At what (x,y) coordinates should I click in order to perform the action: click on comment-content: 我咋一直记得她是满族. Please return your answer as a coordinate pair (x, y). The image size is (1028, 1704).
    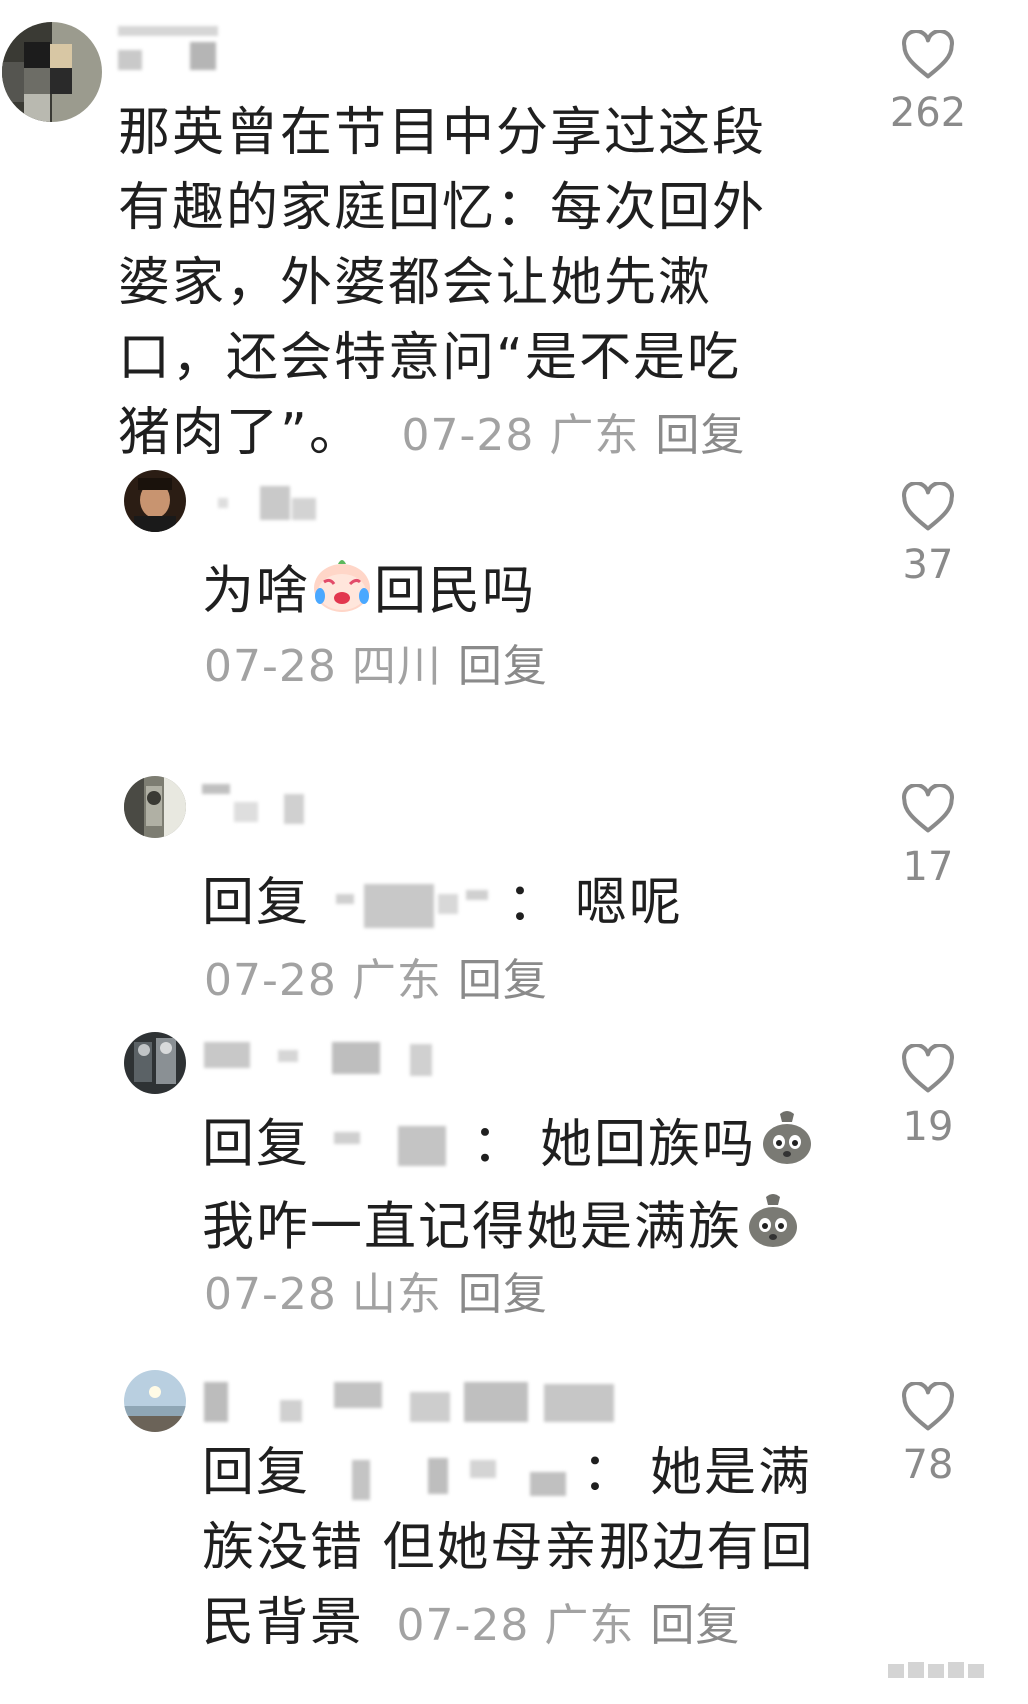
    Looking at the image, I should click on (472, 1227).